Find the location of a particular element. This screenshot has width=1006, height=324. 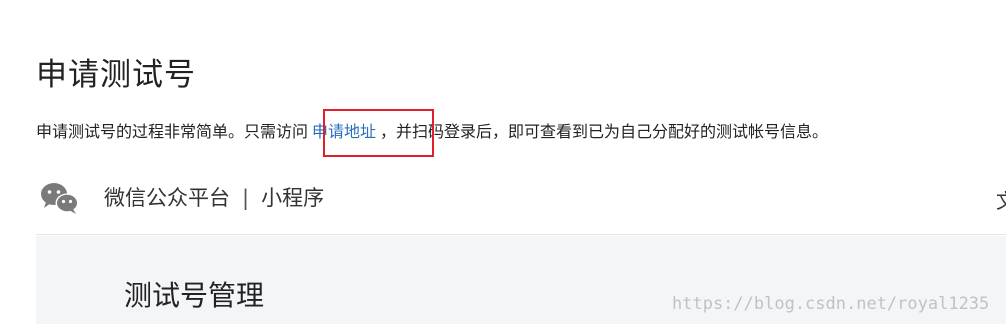

watermark: https://blog.csdn.net/royal1235 is located at coordinates (831, 304).